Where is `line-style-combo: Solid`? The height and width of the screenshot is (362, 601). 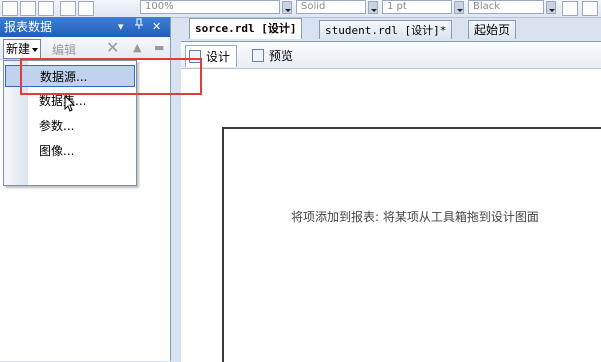
line-style-combo: Solid is located at coordinates (331, 7).